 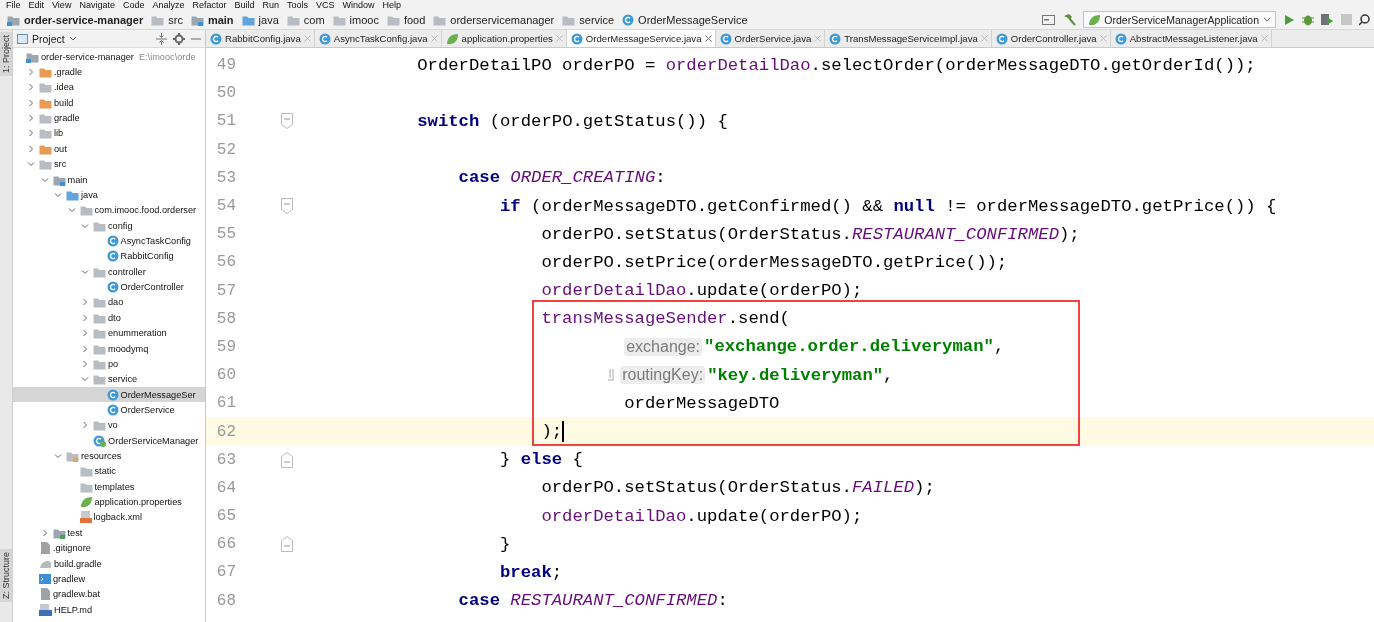 I want to click on code-text: :, so click(x=722, y=601).